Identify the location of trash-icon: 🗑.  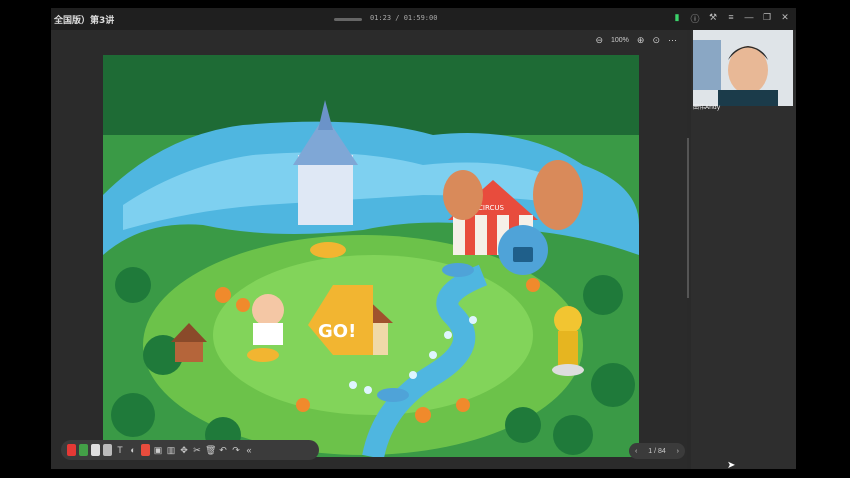
(210, 450).